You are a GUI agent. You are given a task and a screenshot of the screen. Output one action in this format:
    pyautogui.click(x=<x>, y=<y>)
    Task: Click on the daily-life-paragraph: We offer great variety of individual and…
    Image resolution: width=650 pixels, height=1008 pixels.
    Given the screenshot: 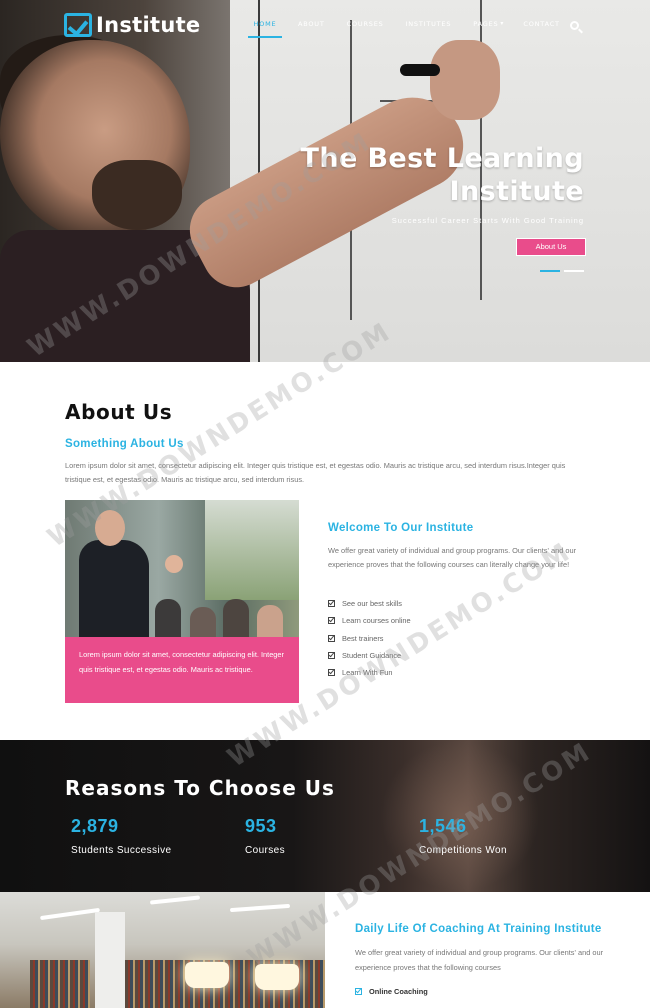 What is the action you would take?
    pyautogui.click(x=479, y=960)
    